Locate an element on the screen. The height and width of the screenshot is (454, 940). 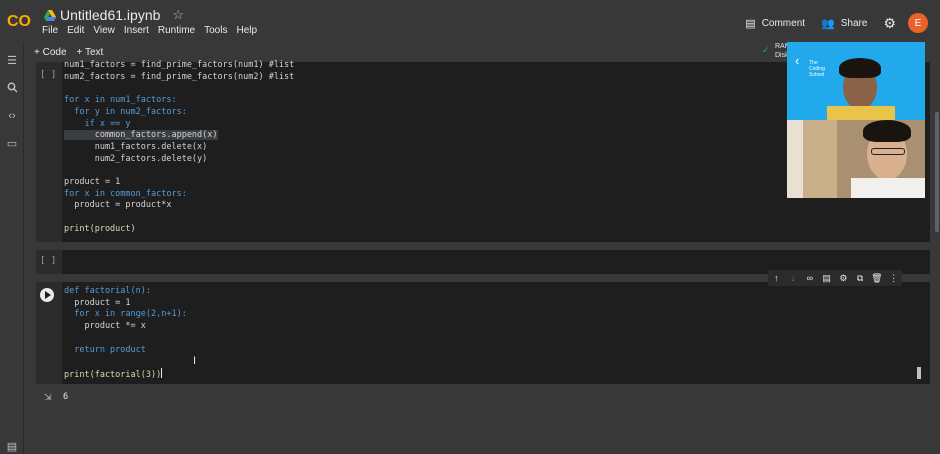
scrollbar-thumb is located at coordinates (937, 172).